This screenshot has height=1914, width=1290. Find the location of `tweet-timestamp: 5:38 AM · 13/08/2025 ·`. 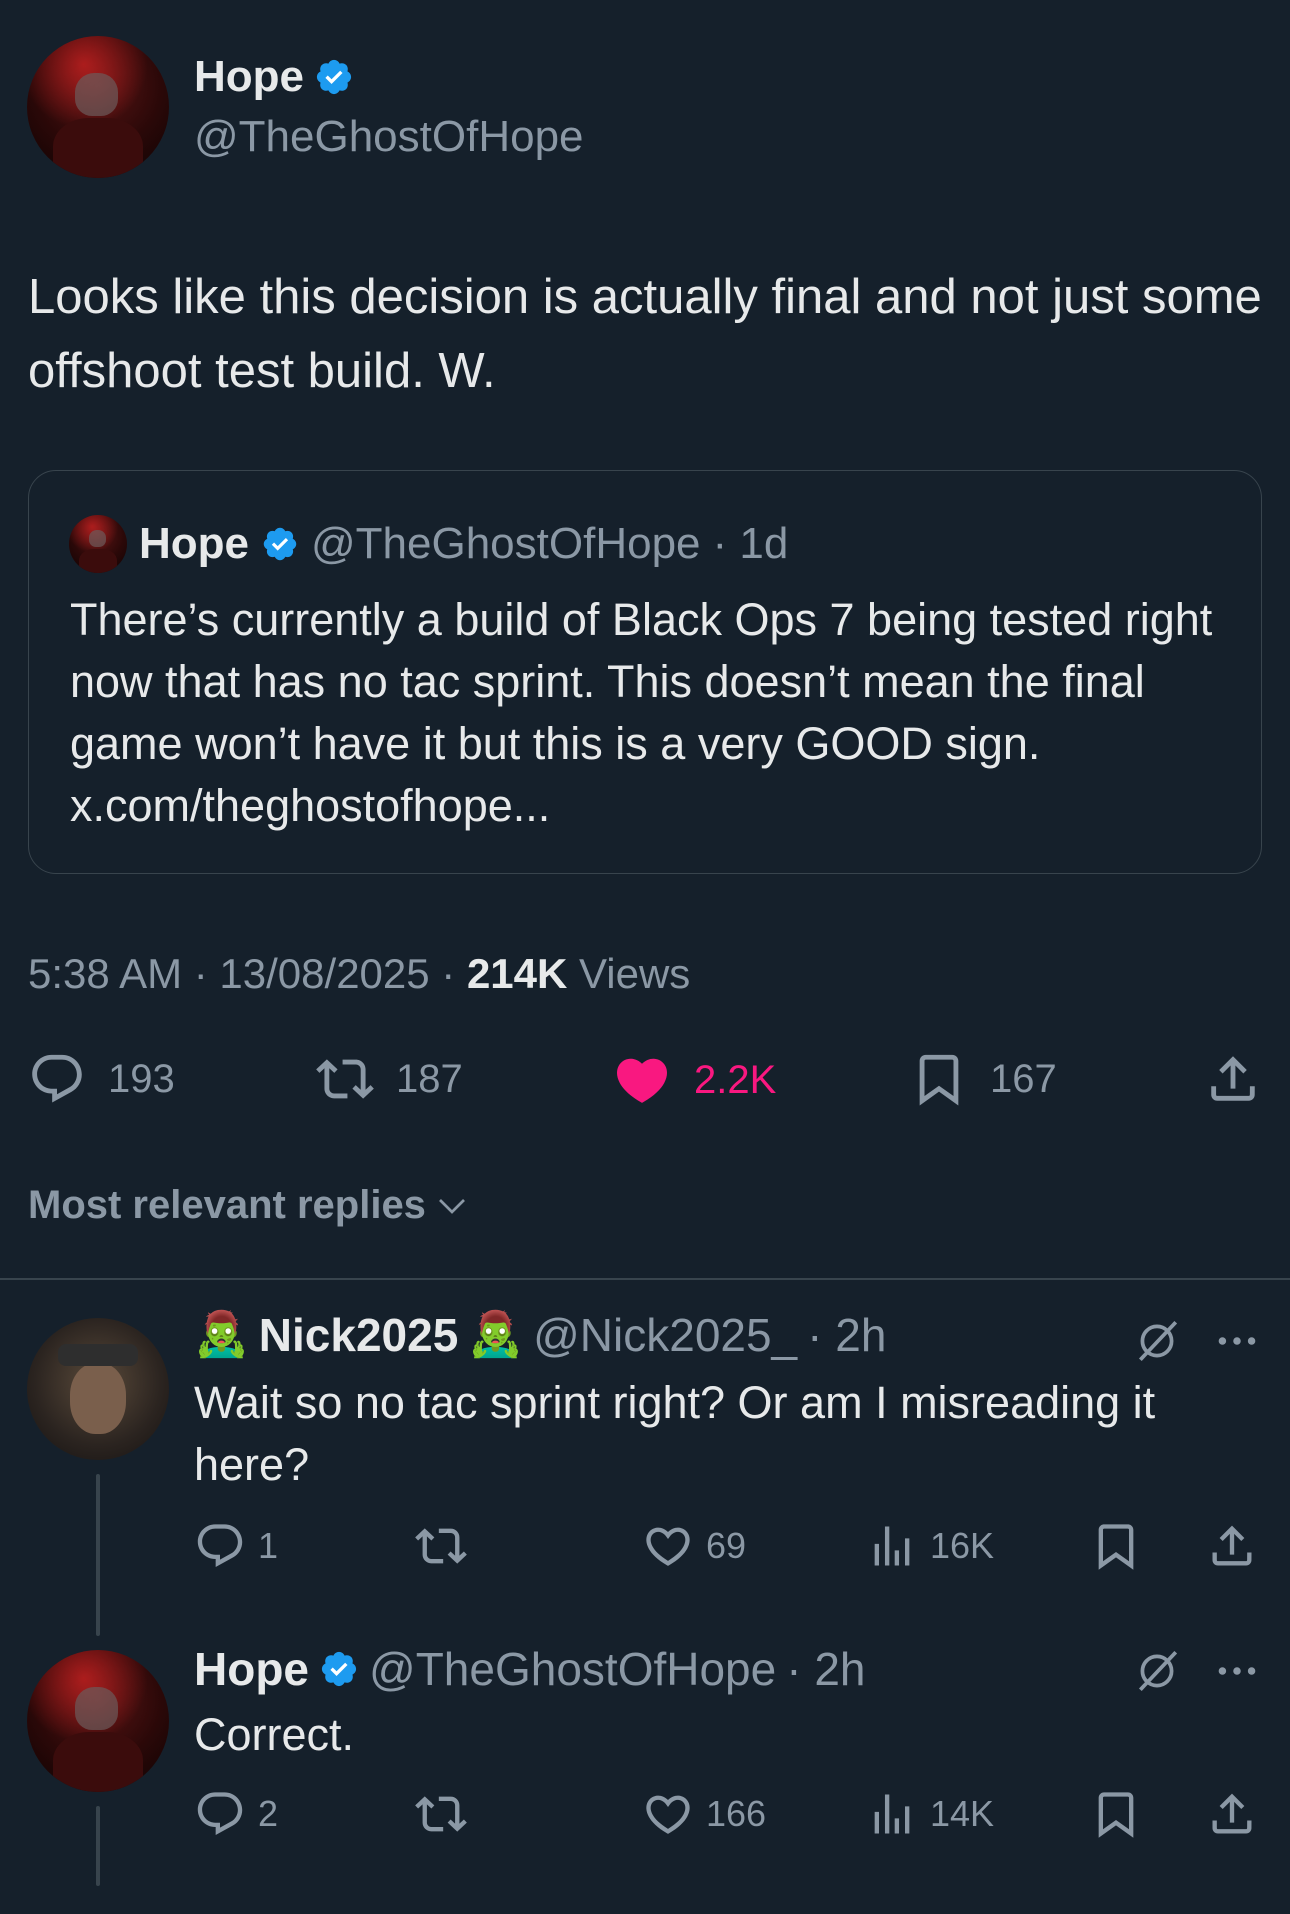

tweet-timestamp: 5:38 AM · 13/08/2025 · is located at coordinates (247, 973).